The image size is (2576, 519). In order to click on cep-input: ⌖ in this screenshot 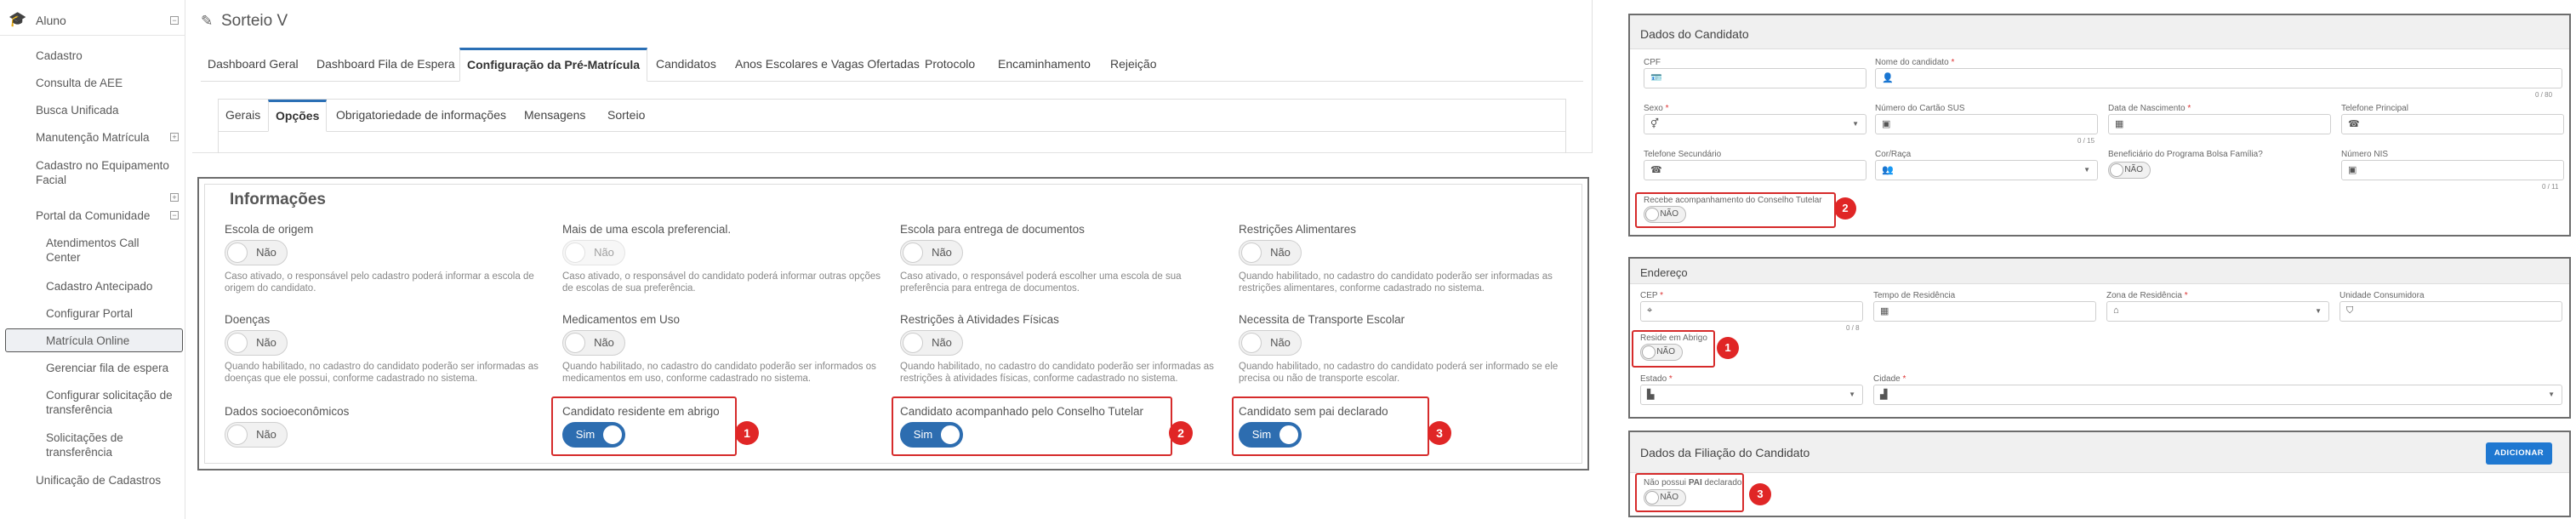, I will do `click(1751, 311)`.